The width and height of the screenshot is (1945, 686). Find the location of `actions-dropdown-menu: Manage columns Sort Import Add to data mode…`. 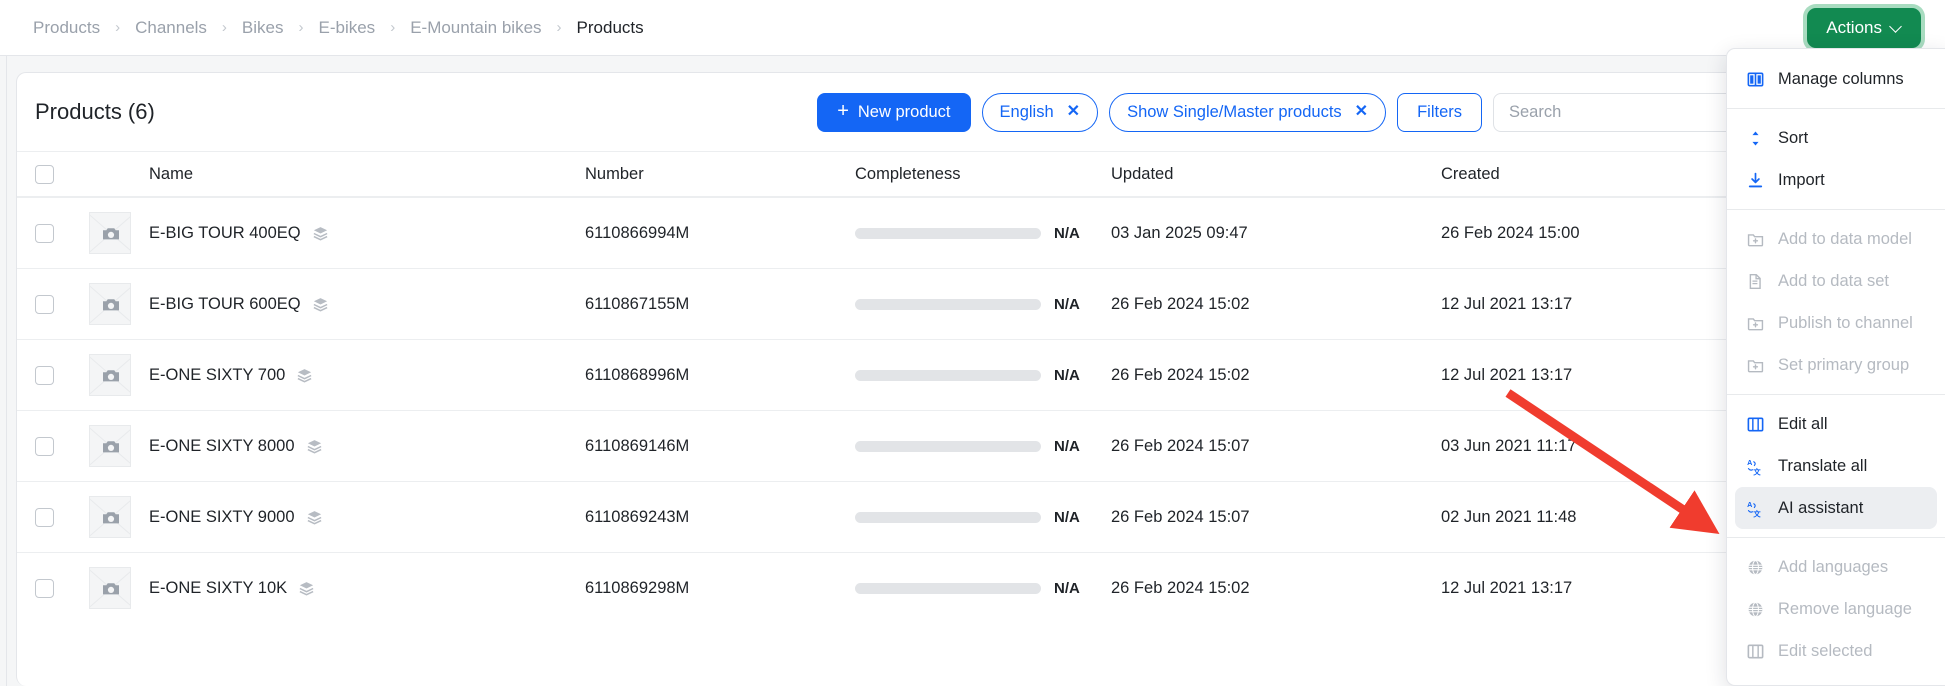

actions-dropdown-menu: Manage columns Sort Import Add to data mode… is located at coordinates (1835, 367).